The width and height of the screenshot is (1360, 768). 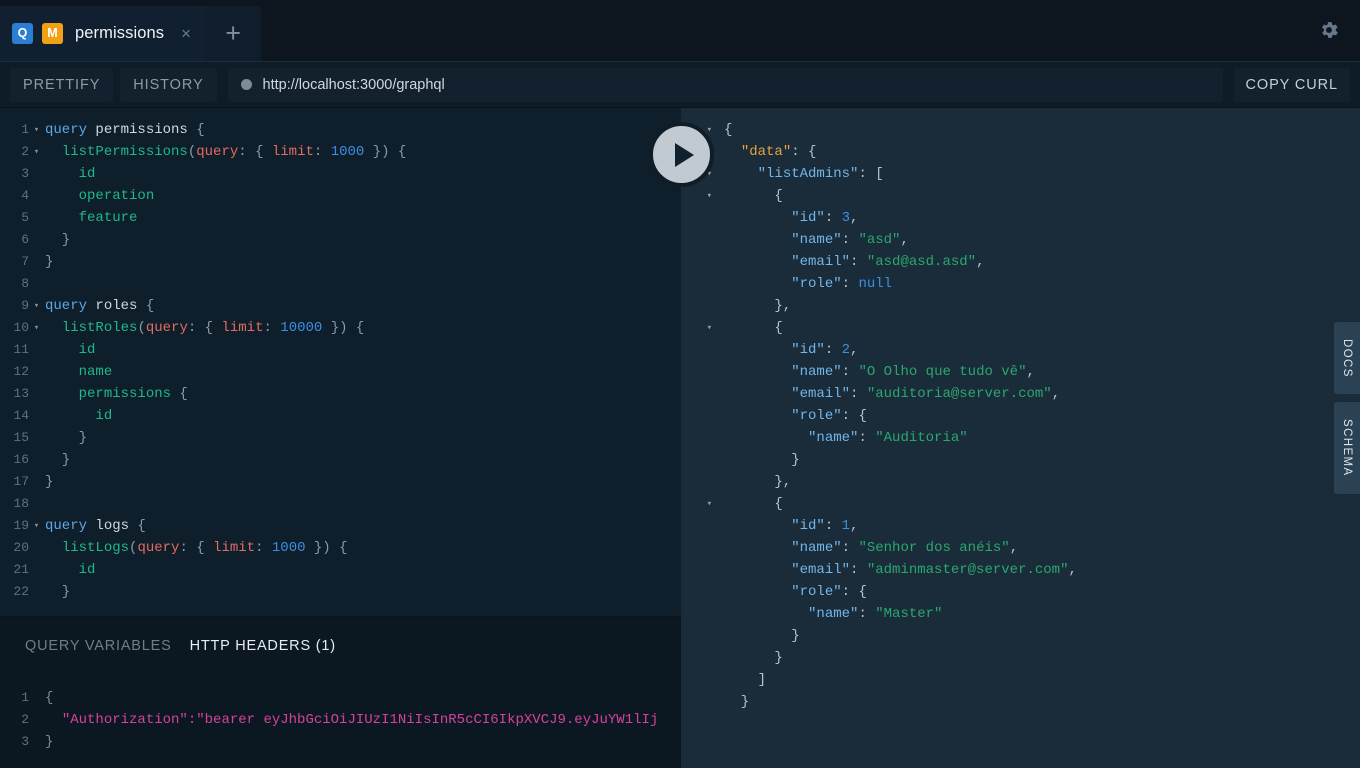 What do you see at coordinates (99, 328) in the screenshot?
I see `code-token: listRoles` at bounding box center [99, 328].